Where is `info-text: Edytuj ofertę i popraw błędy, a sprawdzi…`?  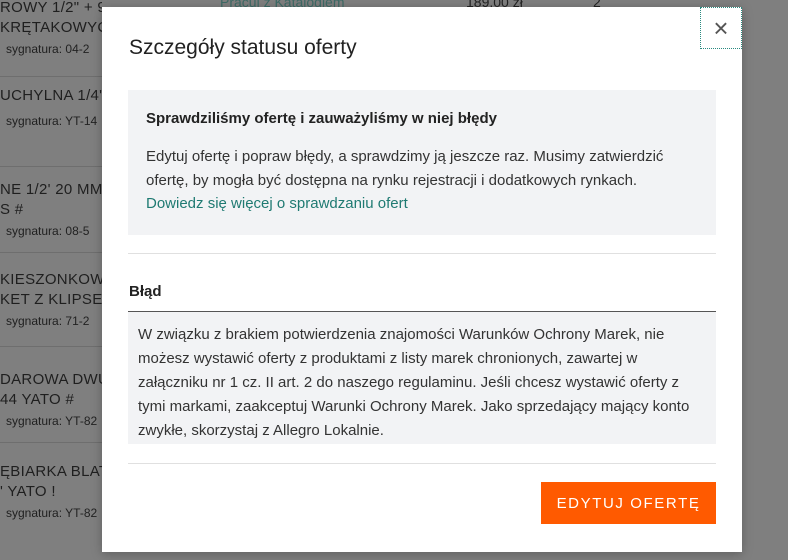 info-text: Edytuj ofertę i popraw błędy, a sprawdzi… is located at coordinates (405, 180).